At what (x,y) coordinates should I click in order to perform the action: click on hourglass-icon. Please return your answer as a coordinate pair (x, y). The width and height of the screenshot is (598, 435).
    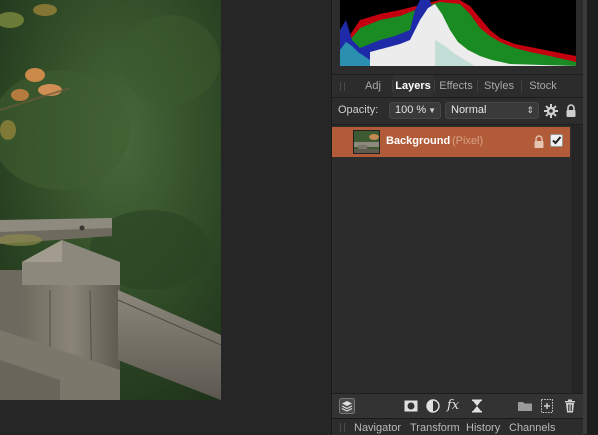
    Looking at the image, I should click on (477, 406).